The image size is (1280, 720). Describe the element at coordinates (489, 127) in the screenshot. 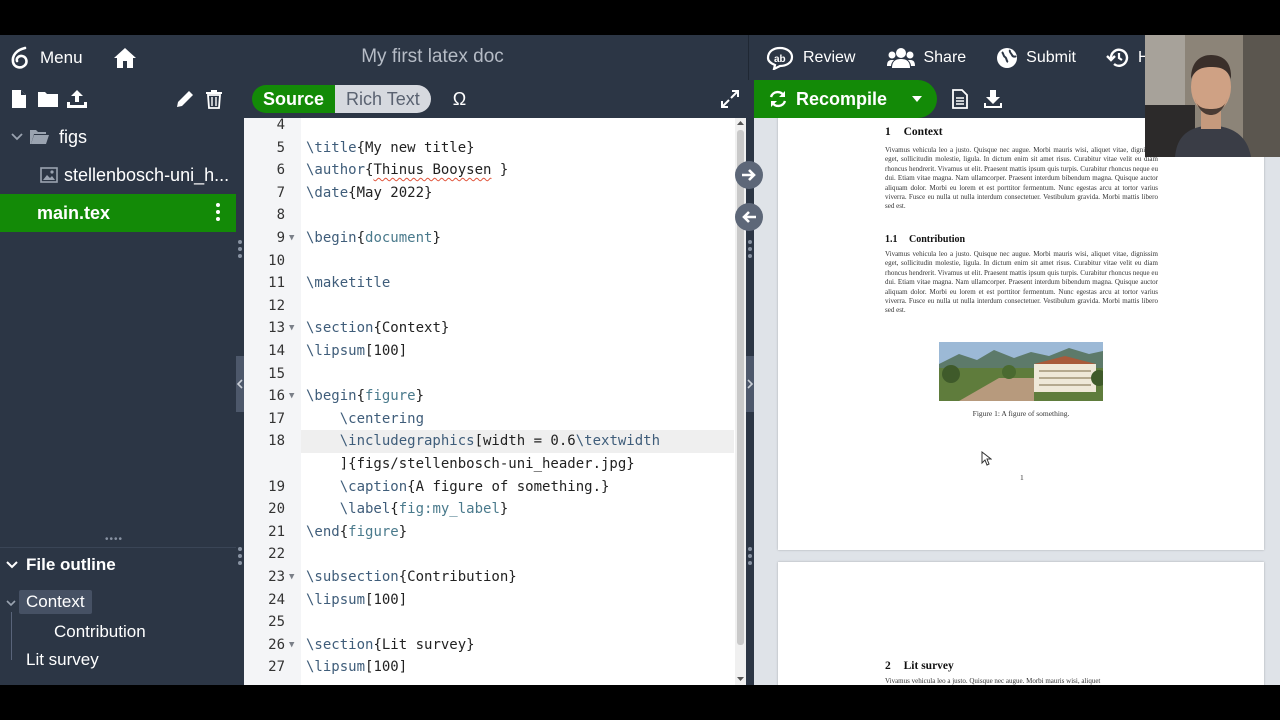

I see `code-line: 4` at that location.